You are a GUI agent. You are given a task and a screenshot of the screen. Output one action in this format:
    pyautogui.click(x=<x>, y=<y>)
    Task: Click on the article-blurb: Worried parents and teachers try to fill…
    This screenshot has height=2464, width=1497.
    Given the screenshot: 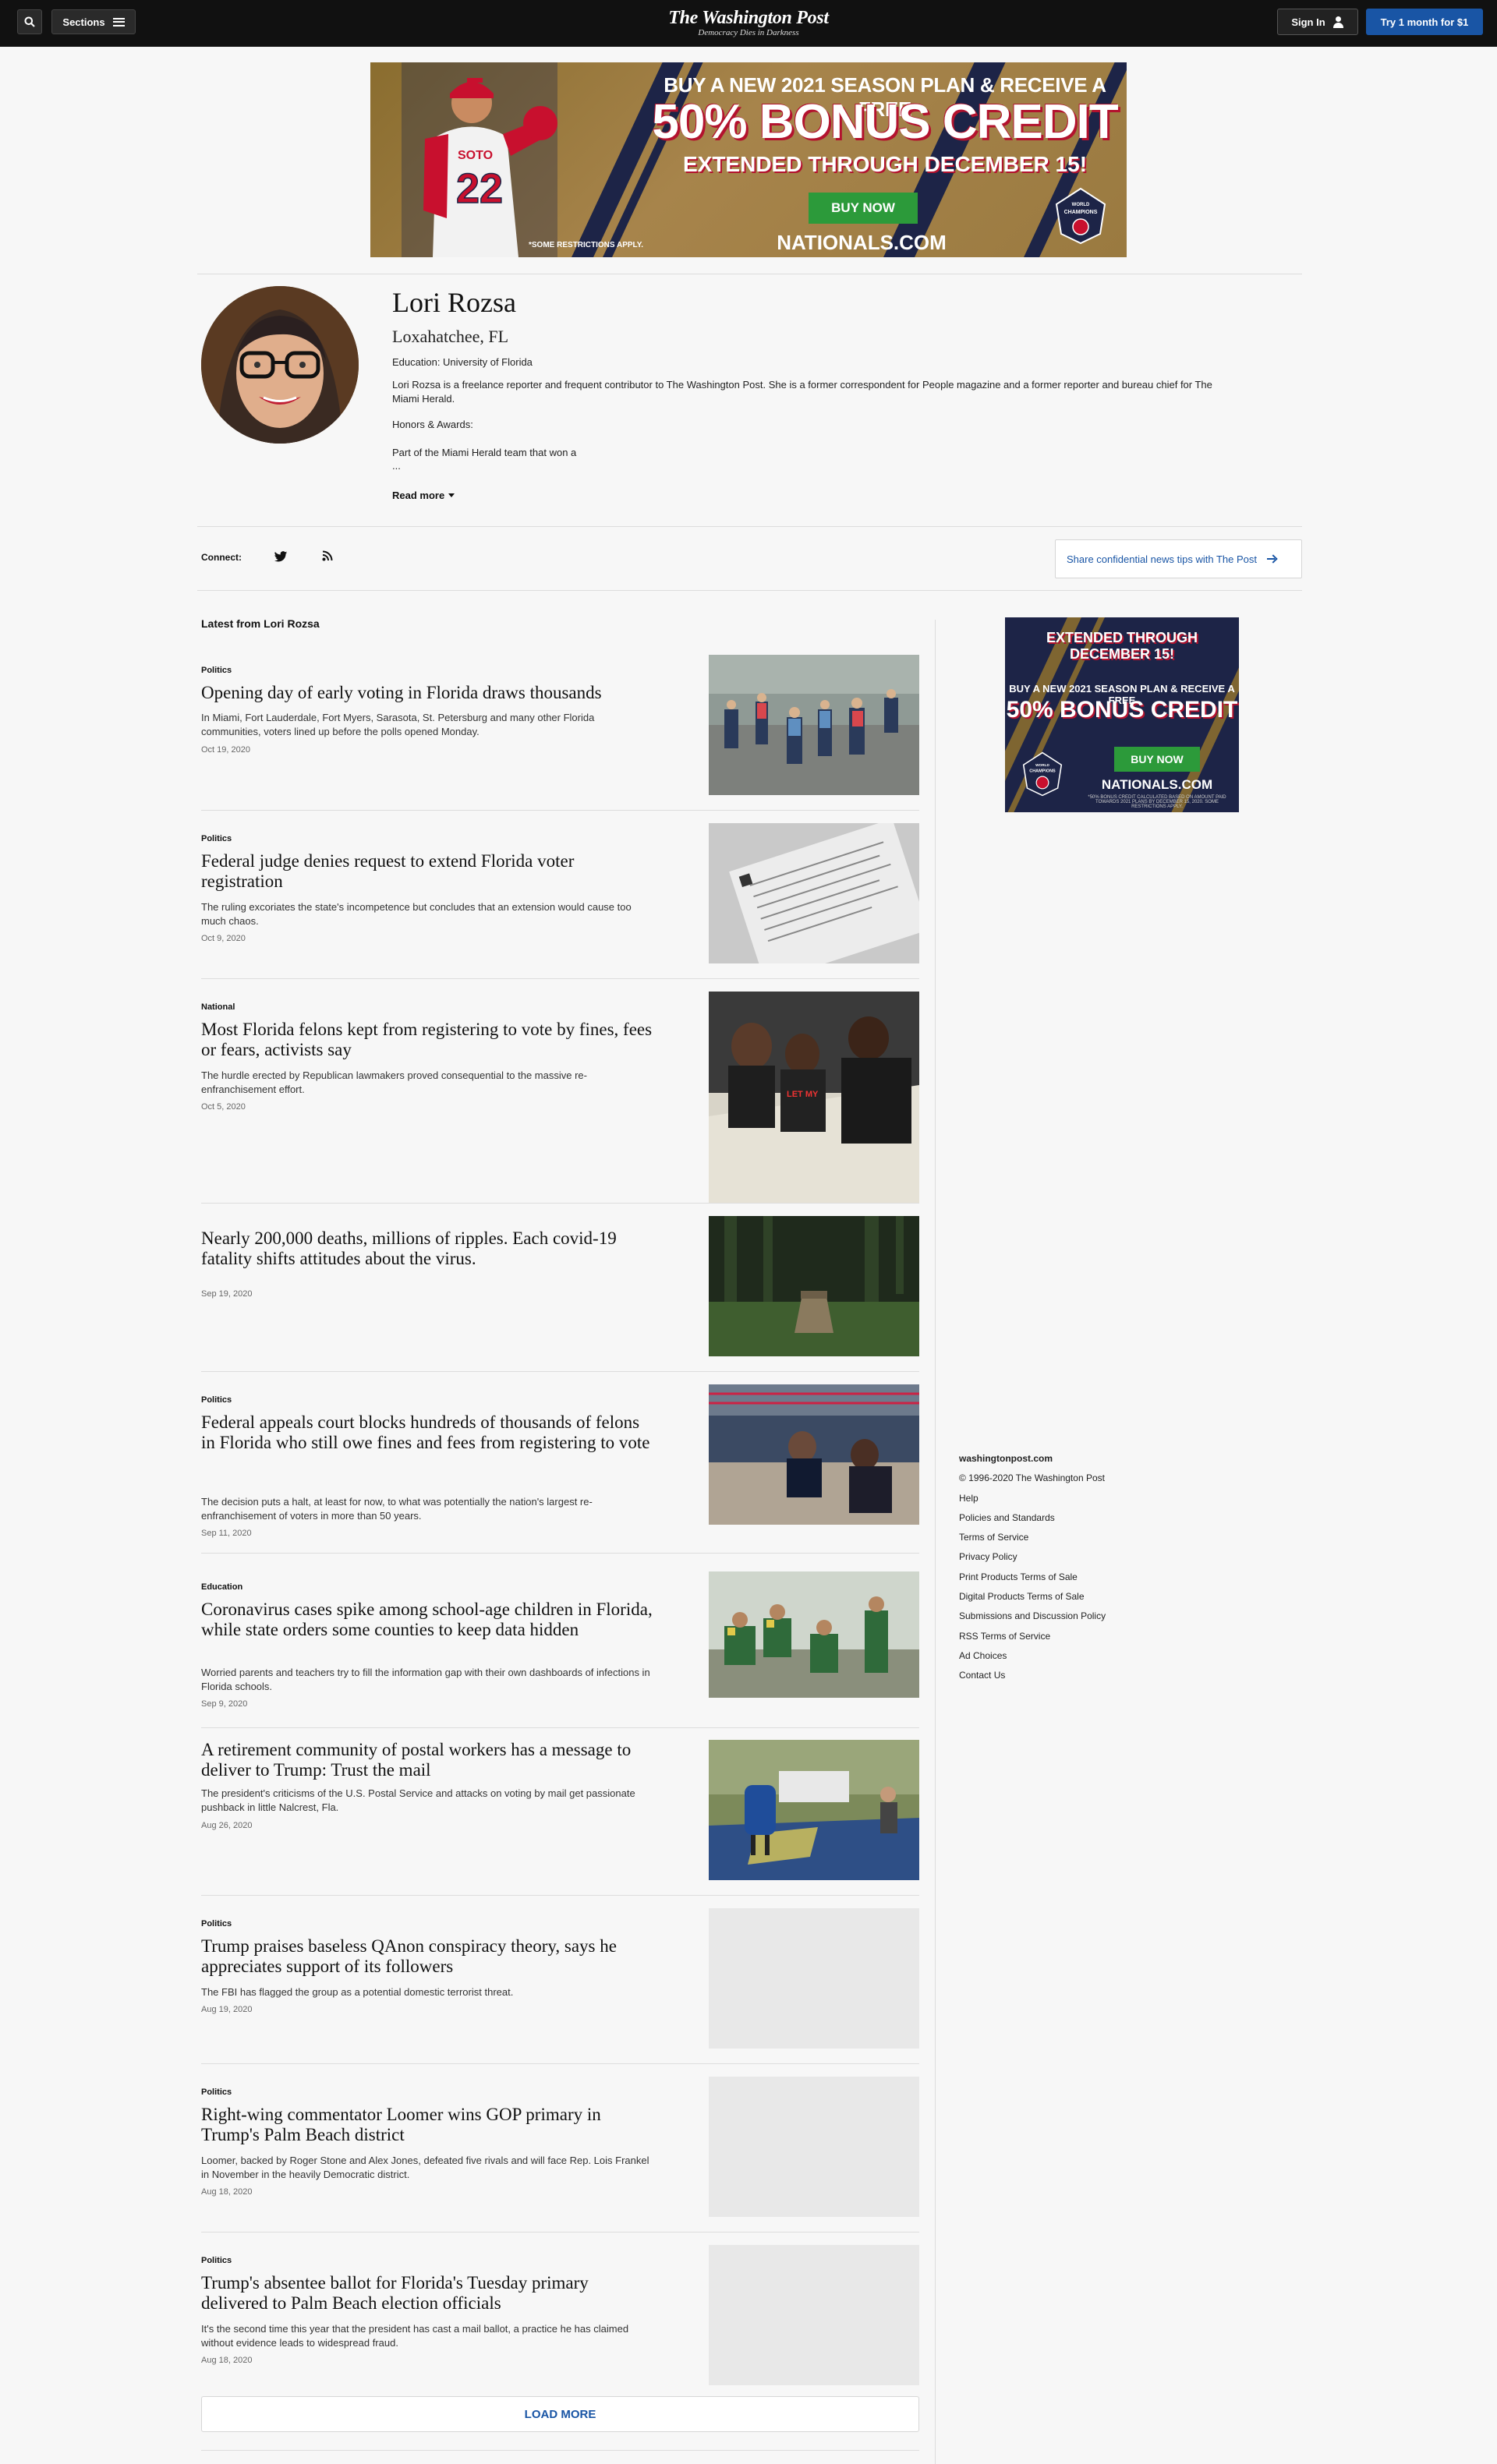 What is the action you would take?
    pyautogui.click(x=425, y=1679)
    